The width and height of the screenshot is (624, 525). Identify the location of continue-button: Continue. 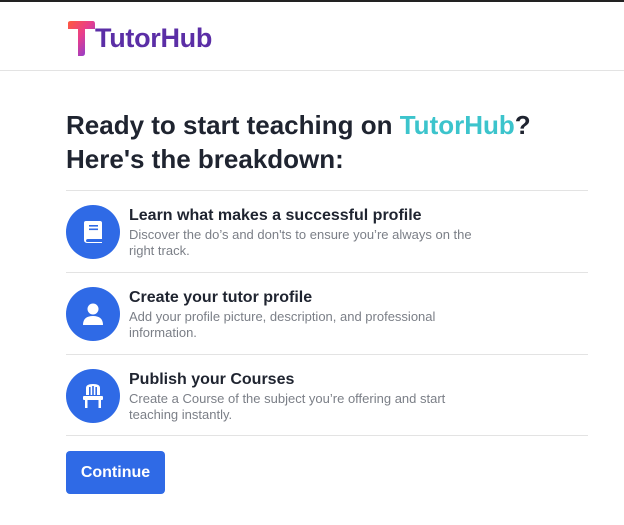
(115, 472).